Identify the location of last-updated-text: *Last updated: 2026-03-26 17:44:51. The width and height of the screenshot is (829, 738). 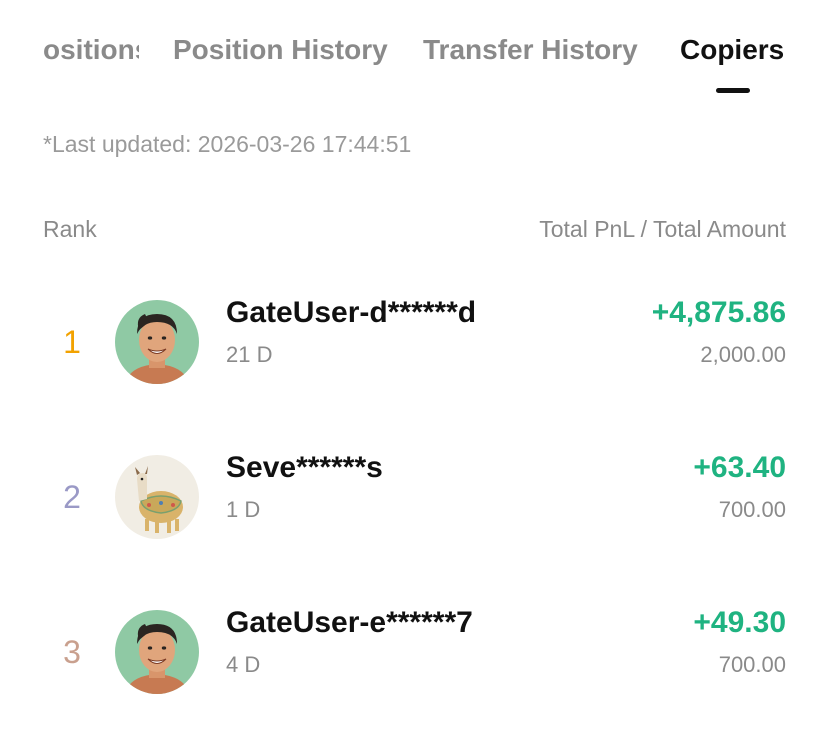
(227, 144).